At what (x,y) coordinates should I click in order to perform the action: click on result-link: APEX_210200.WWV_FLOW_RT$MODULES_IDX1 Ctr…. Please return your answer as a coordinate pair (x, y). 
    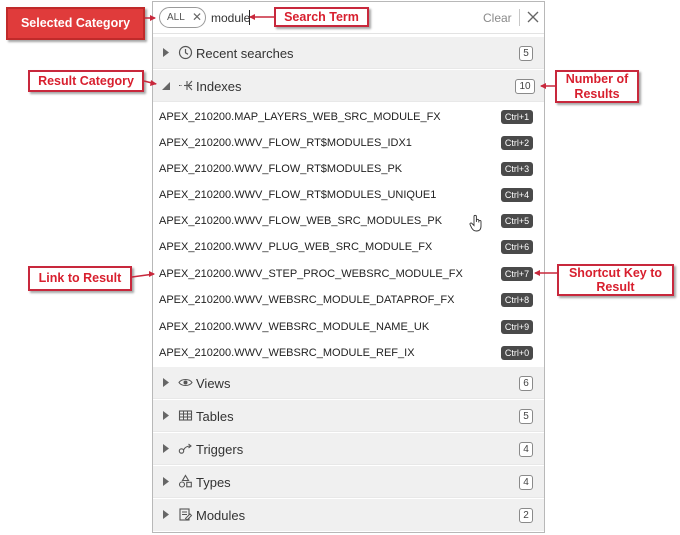
    Looking at the image, I should click on (348, 143).